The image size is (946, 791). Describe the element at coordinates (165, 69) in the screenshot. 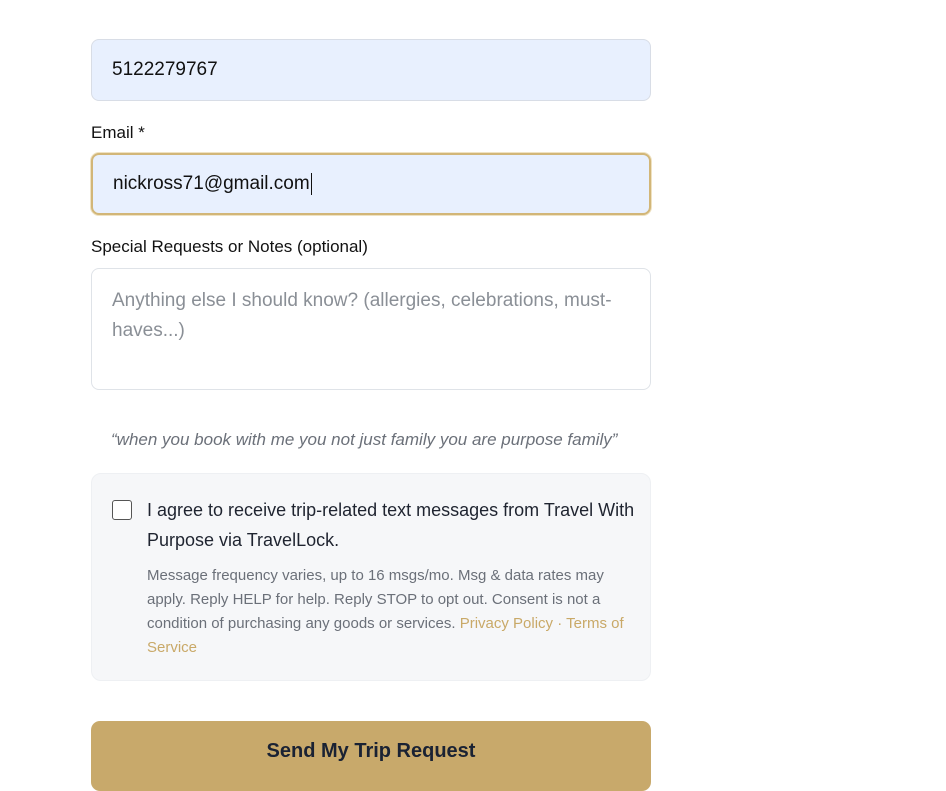

I see `phone-input-value: 5122279767` at that location.